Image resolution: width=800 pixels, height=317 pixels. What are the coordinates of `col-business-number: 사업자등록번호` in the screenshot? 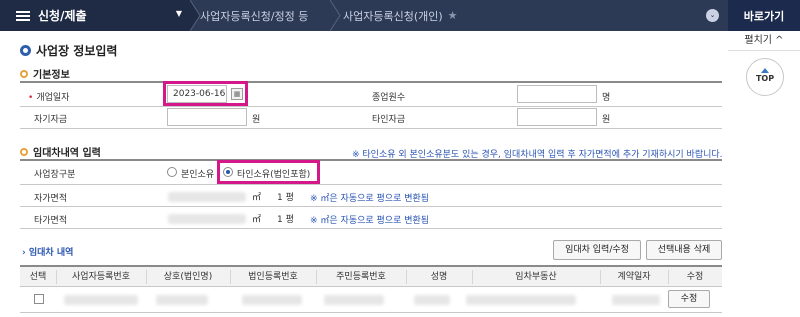 It's located at (101, 277).